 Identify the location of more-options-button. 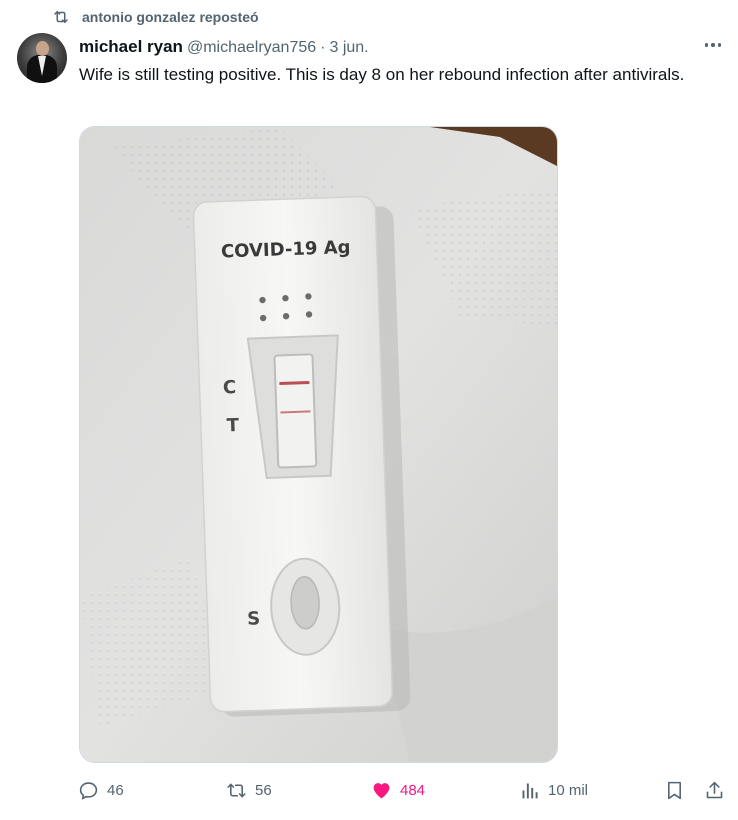
(713, 45).